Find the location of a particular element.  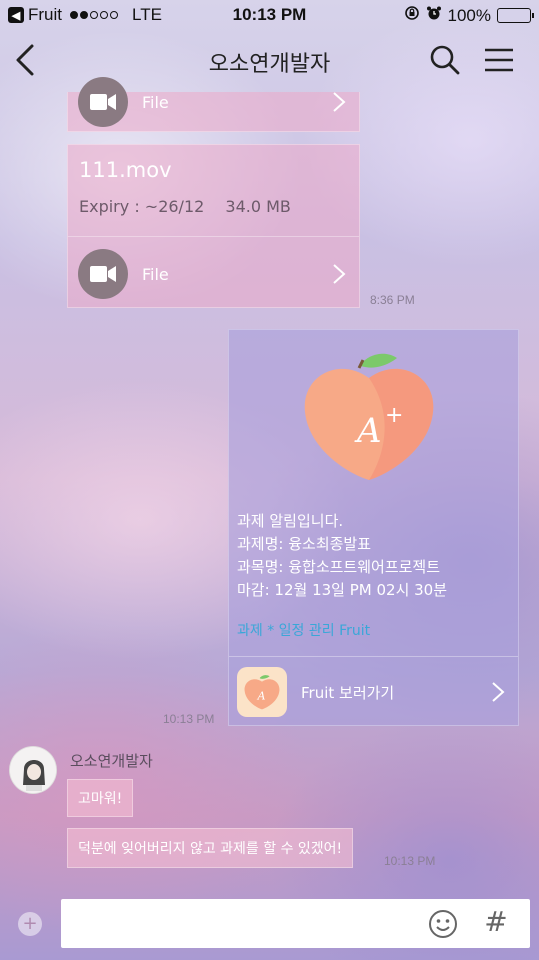

open-fruit-label: Fruit 보러가기 is located at coordinates (348, 692).